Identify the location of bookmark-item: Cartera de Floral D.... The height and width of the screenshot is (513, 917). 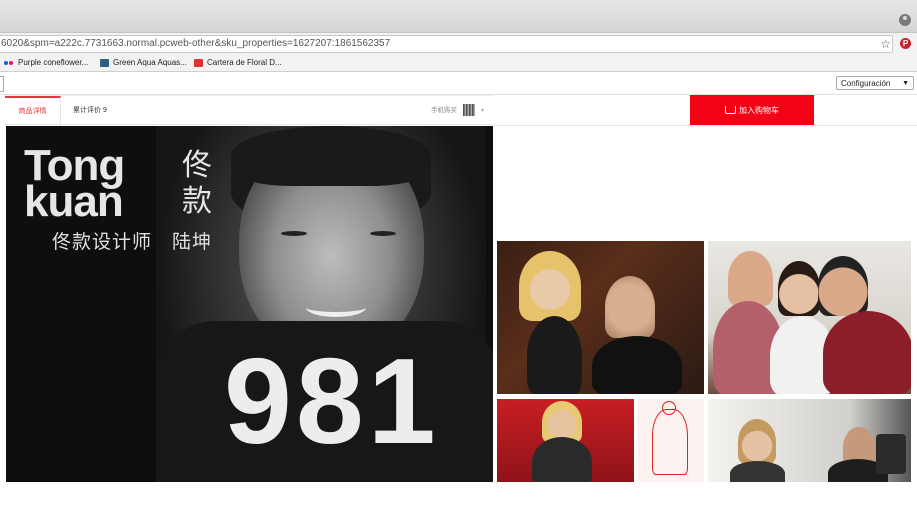
(238, 62).